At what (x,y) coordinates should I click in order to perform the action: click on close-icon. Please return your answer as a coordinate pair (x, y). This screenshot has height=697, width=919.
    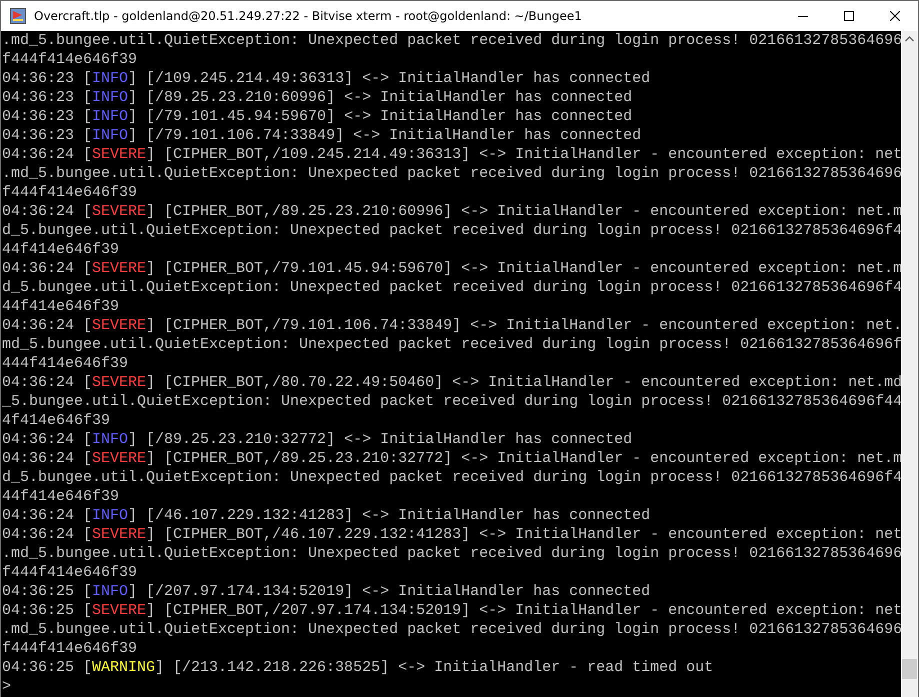
    Looking at the image, I should click on (895, 16).